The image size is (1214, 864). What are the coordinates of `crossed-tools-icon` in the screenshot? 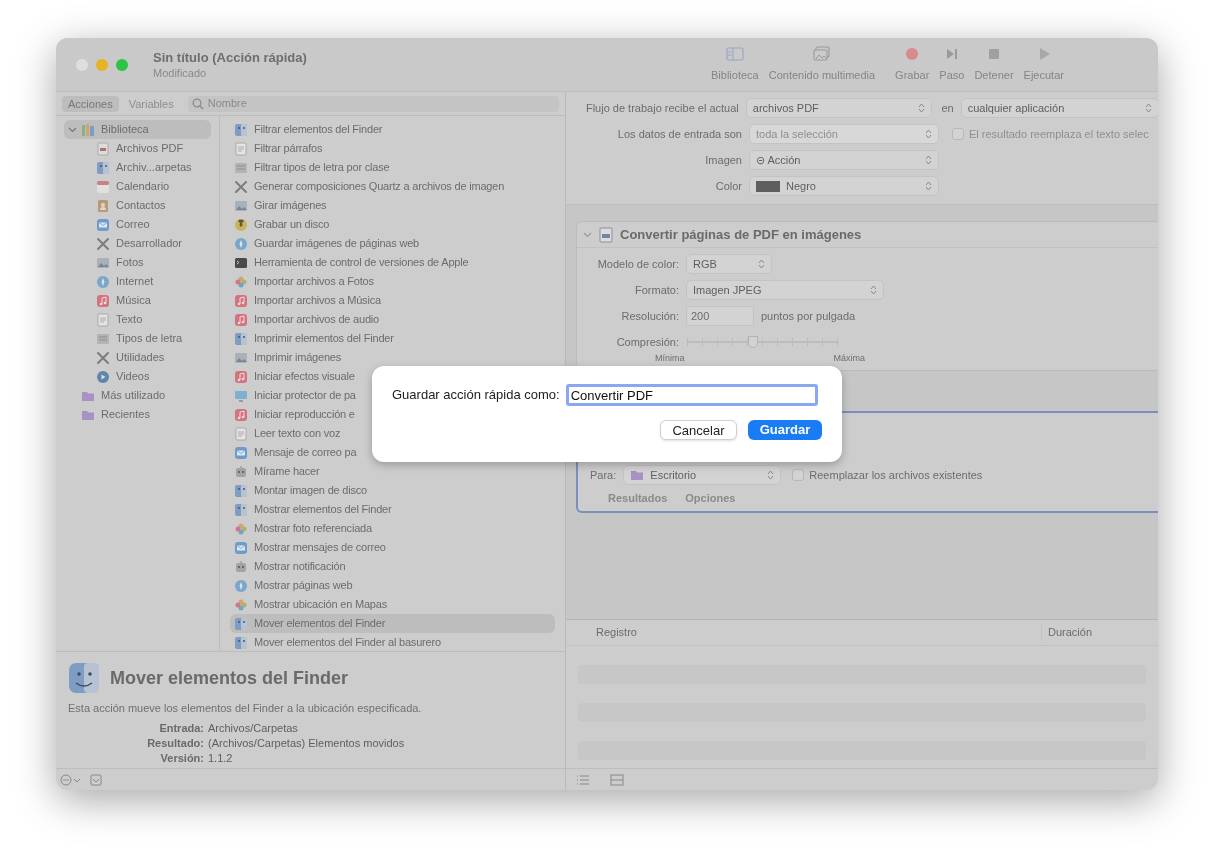 It's located at (241, 186).